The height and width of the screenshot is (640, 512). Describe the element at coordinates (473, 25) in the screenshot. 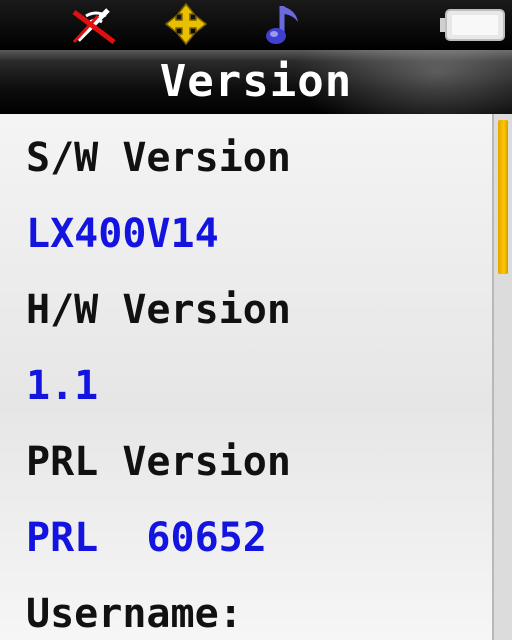

I see `battery-icon` at that location.